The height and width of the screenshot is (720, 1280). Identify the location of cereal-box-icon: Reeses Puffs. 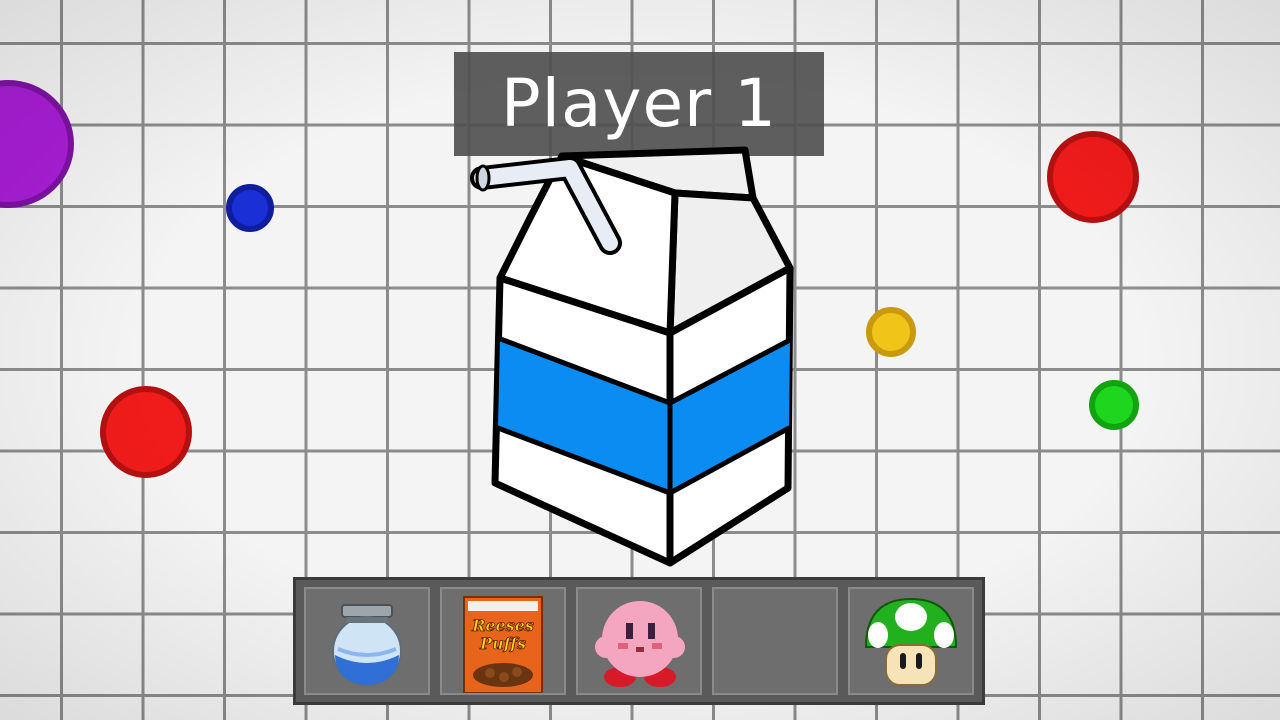
(503, 644).